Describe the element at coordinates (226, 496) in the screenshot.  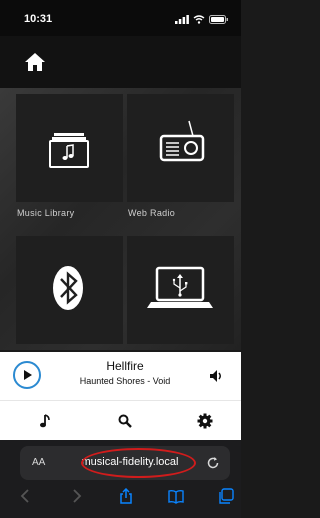
I see `tabs-icon` at that location.